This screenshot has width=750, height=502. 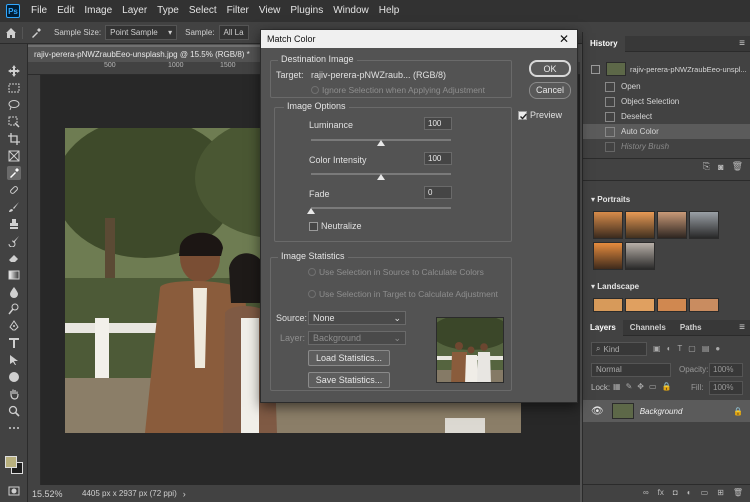 I want to click on history-item-selected: Auto Color, so click(x=666, y=131).